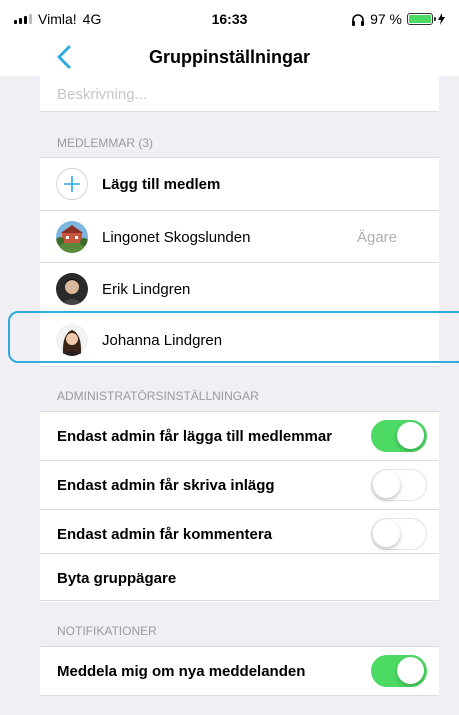 The height and width of the screenshot is (715, 459). Describe the element at coordinates (72, 184) in the screenshot. I see `add-icon` at that location.